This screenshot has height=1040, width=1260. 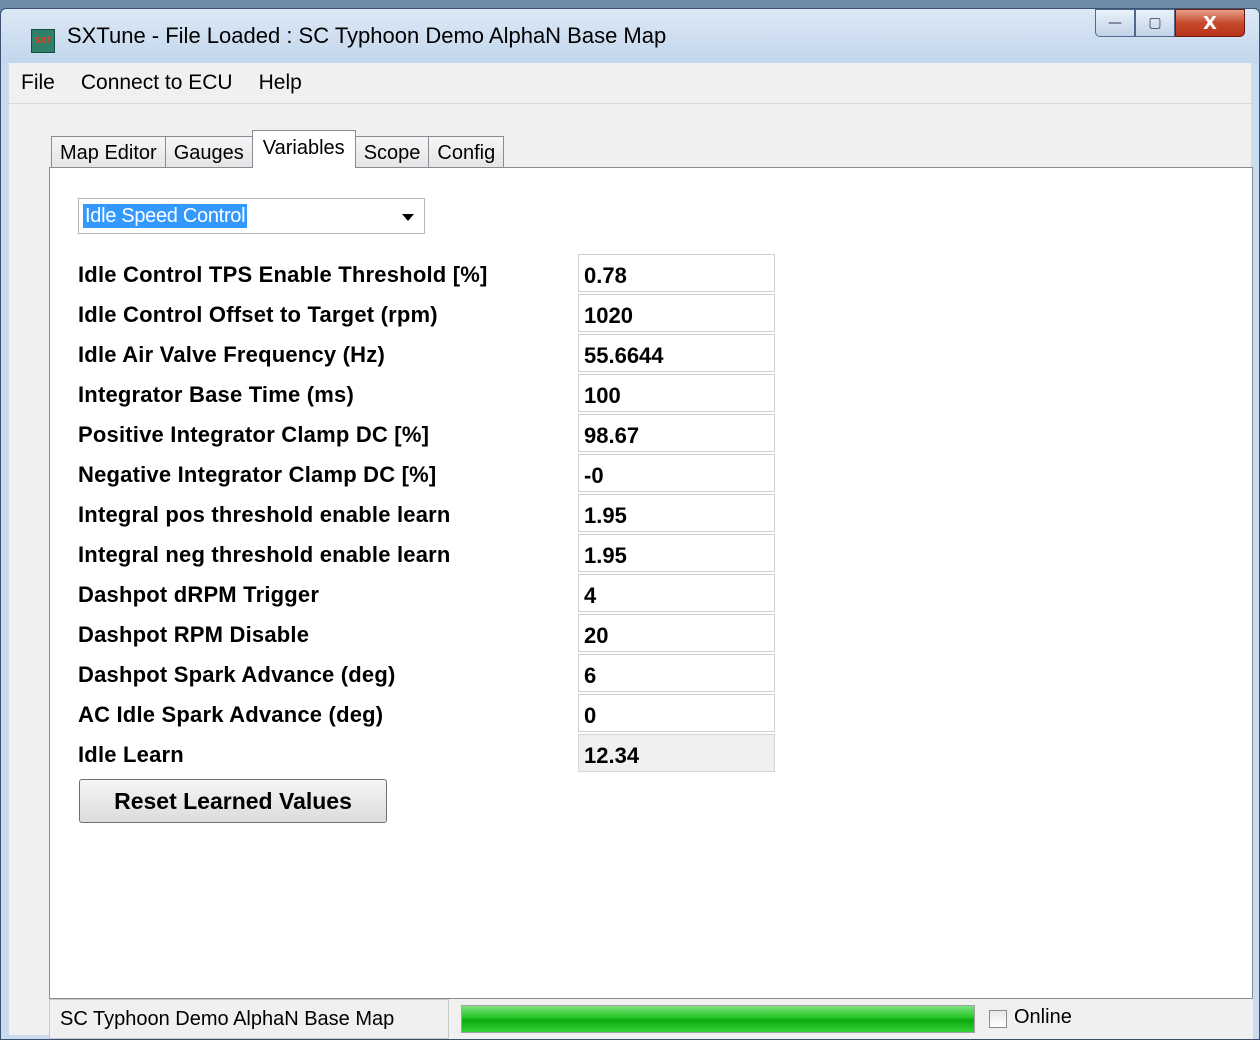 What do you see at coordinates (131, 754) in the screenshot?
I see `variable-label: Idle Learn` at bounding box center [131, 754].